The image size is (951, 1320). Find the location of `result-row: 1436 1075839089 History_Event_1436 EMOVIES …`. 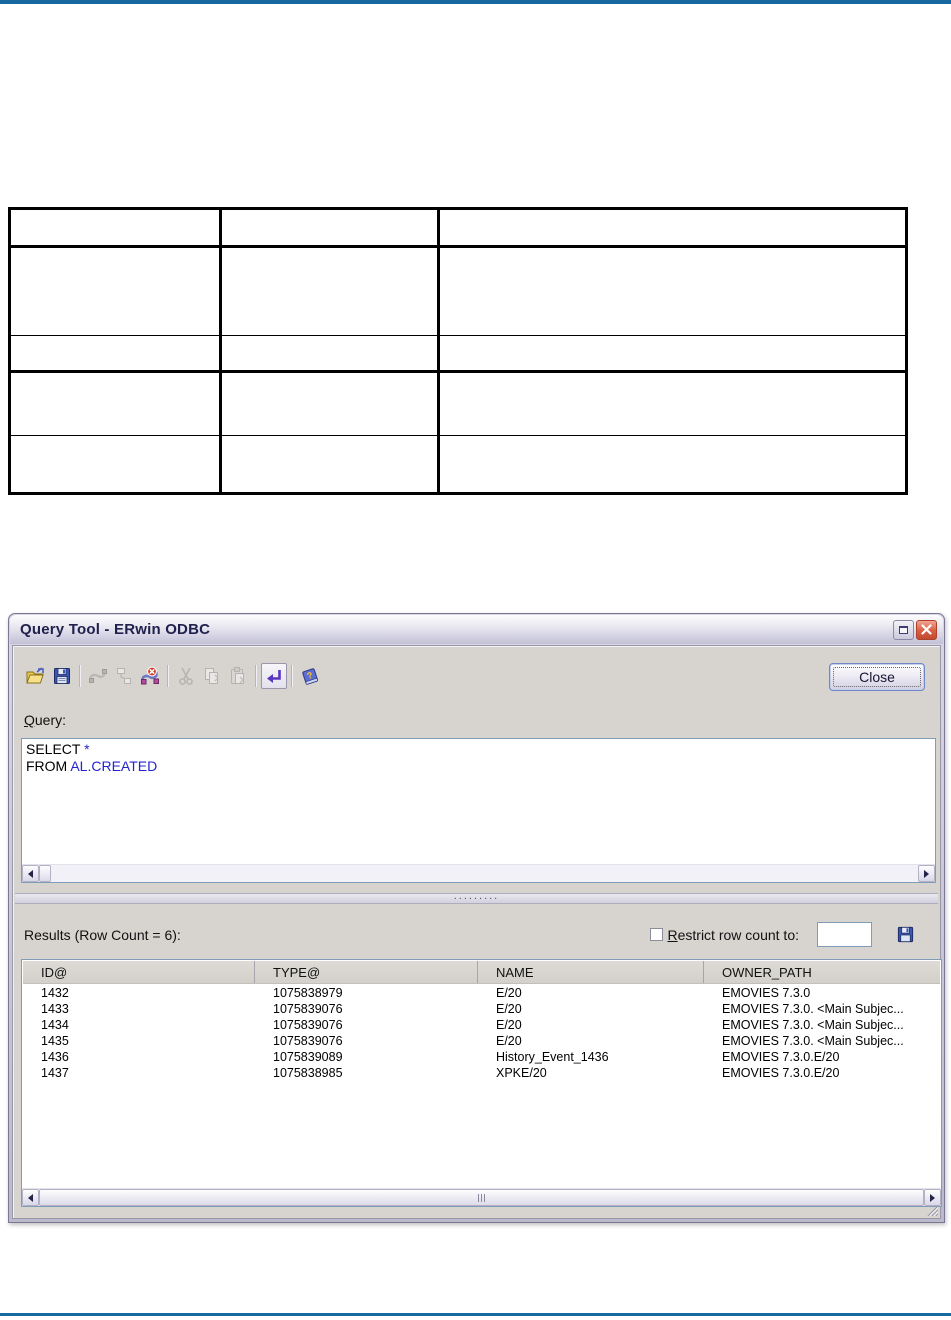

result-row: 1436 1075839089 History_Event_1436 EMOVIES … is located at coordinates (481, 1057).